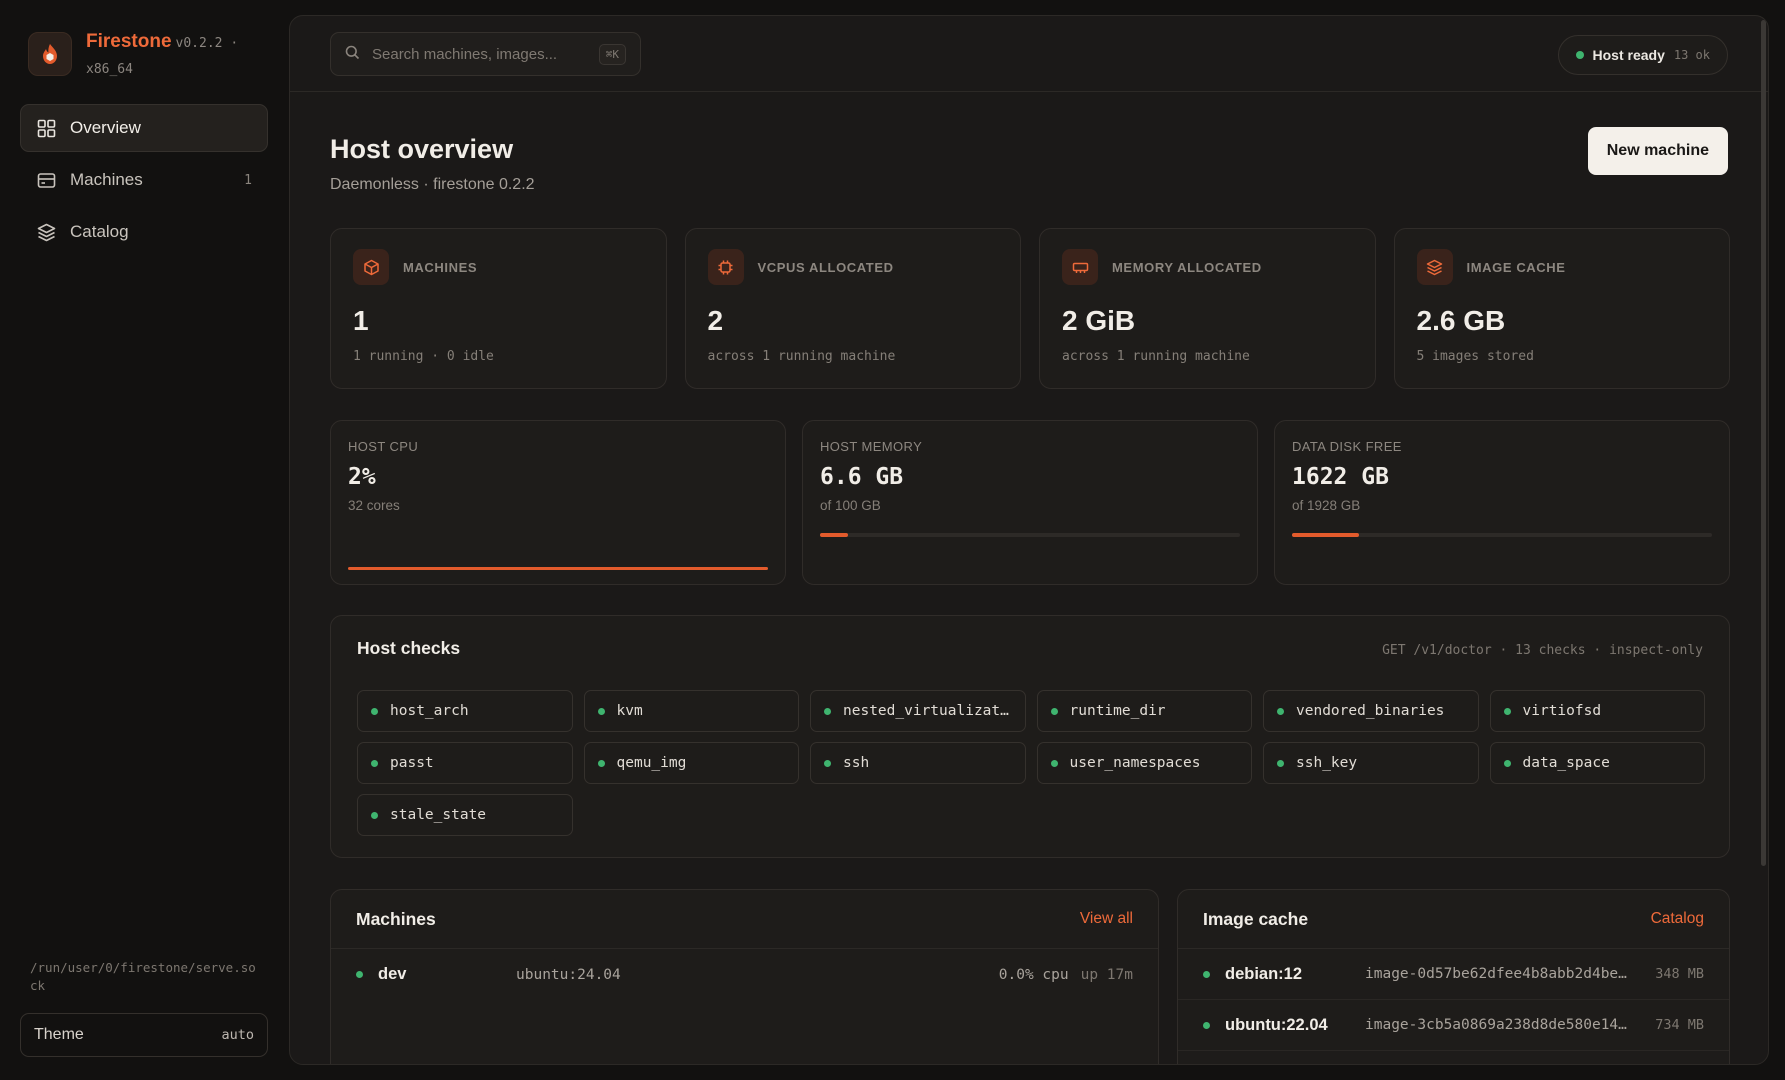  Describe the element at coordinates (1371, 711) in the screenshot. I see `check-chip: vendored_binaries` at that location.